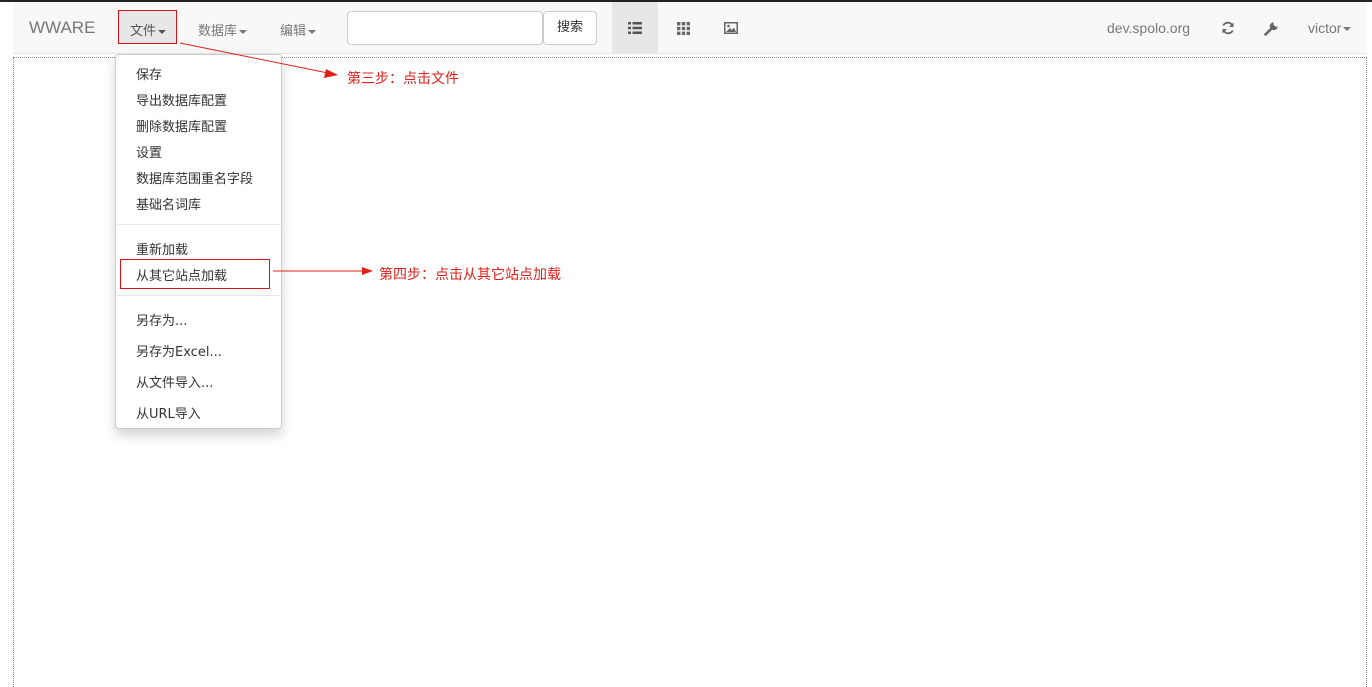 Image resolution: width=1372 pixels, height=687 pixels. What do you see at coordinates (403, 79) in the screenshot?
I see `step3-annotation: 第三步：点击文件` at bounding box center [403, 79].